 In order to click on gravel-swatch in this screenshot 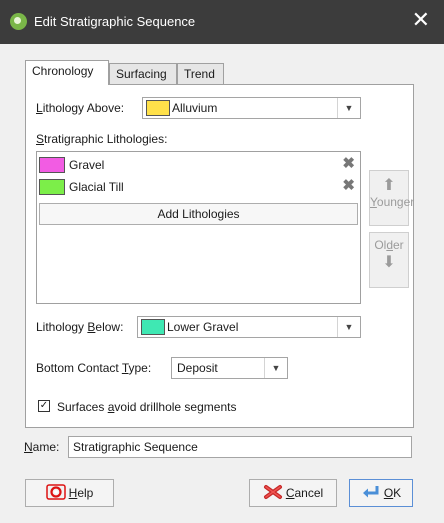, I will do `click(52, 165)`.